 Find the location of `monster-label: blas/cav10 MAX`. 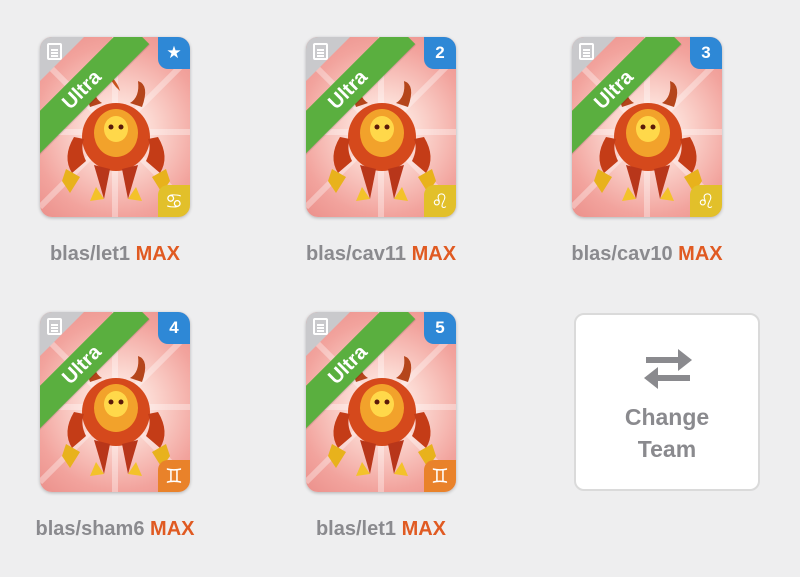

monster-label: blas/cav10 MAX is located at coordinates (647, 254).